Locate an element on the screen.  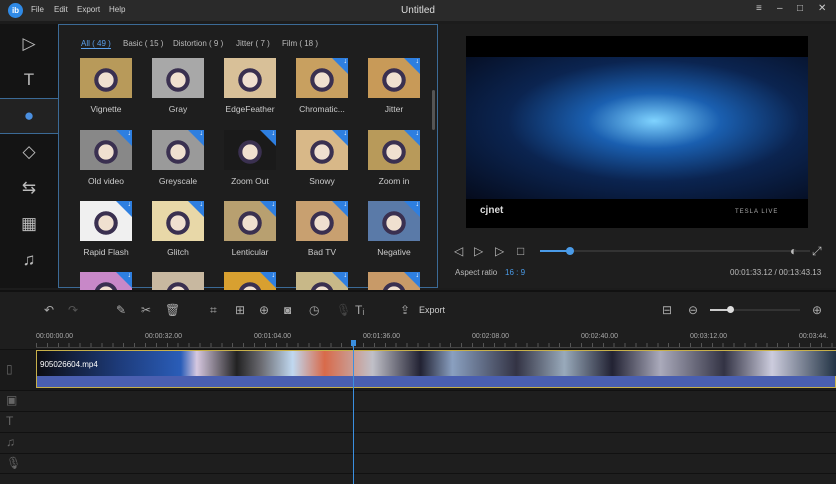
effect-item: ↓ Bad TV is located at coordinates (322, 229).